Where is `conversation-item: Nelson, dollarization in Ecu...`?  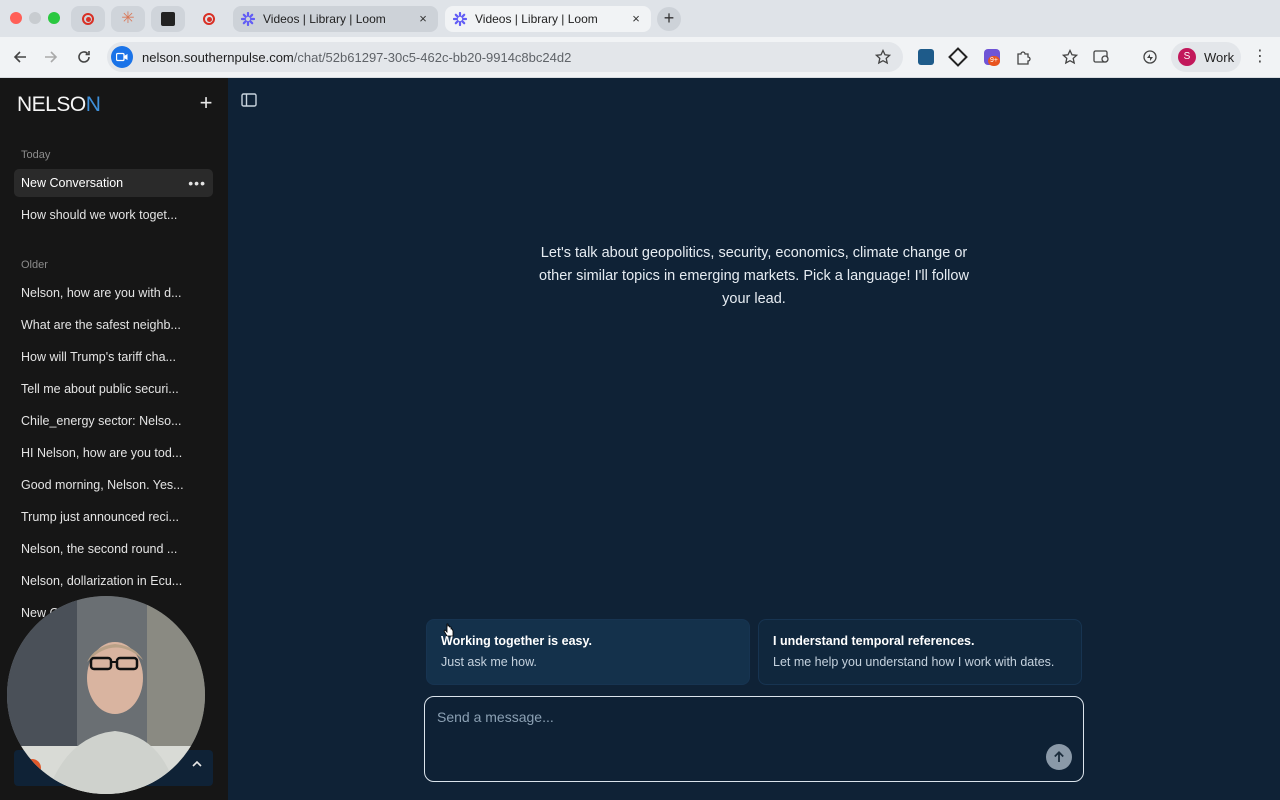
conversation-item: Nelson, dollarization in Ecu... is located at coordinates (113, 581).